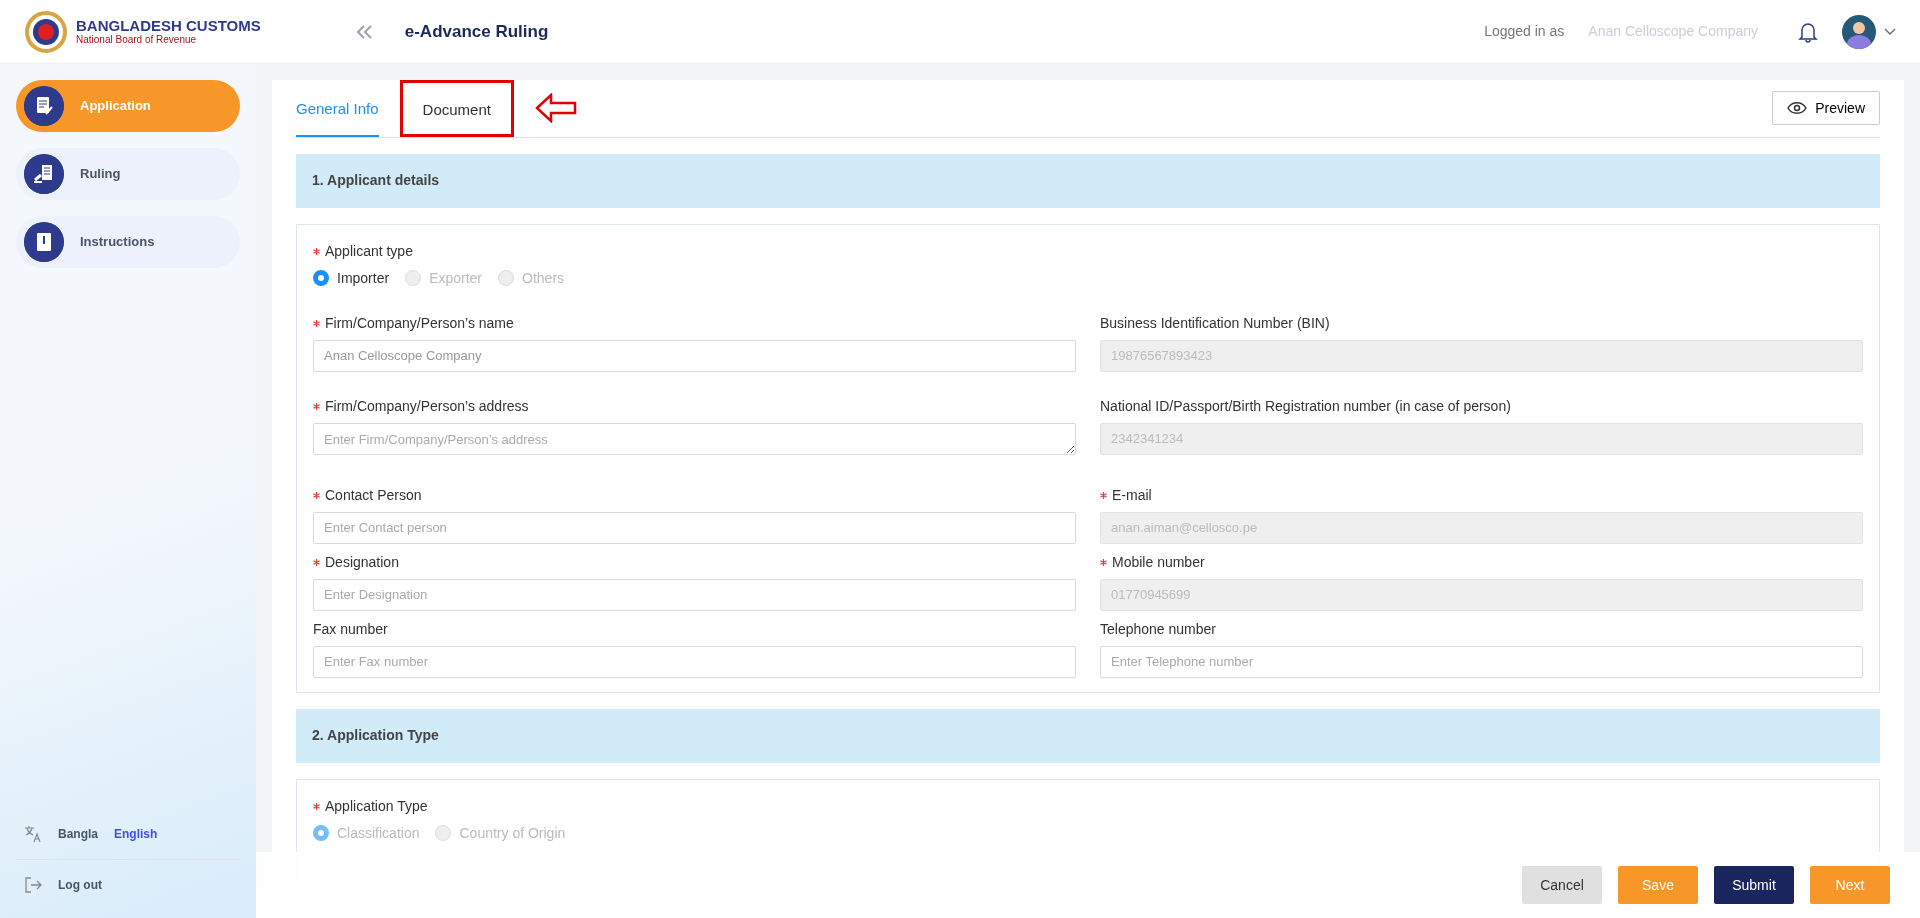 Image resolution: width=1920 pixels, height=918 pixels. I want to click on logout-link: Log out, so click(80, 885).